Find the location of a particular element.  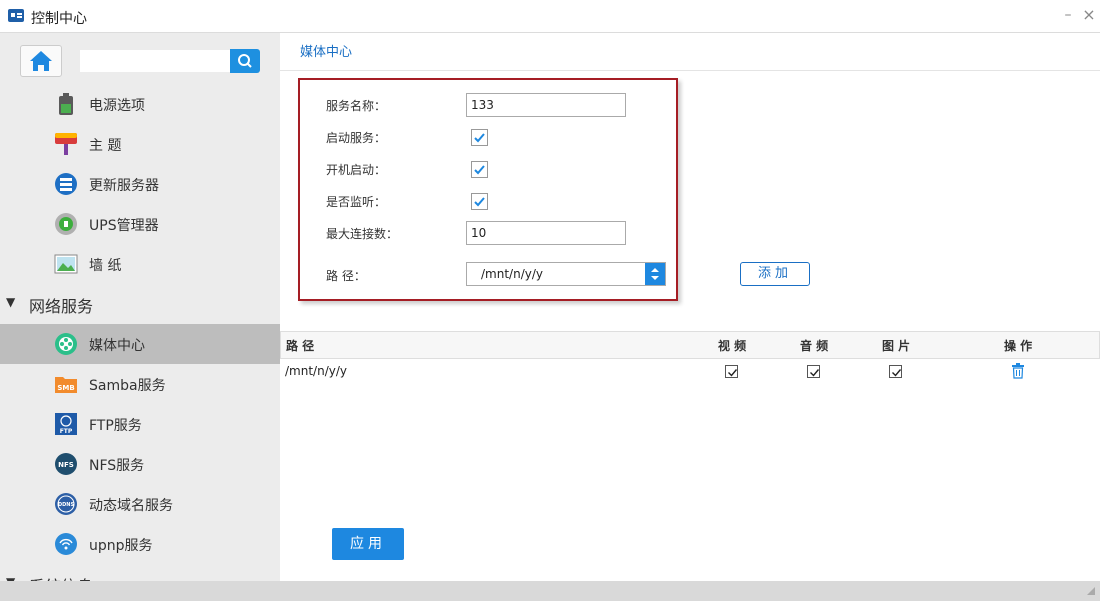

section-label: 网络服务 is located at coordinates (61, 306).